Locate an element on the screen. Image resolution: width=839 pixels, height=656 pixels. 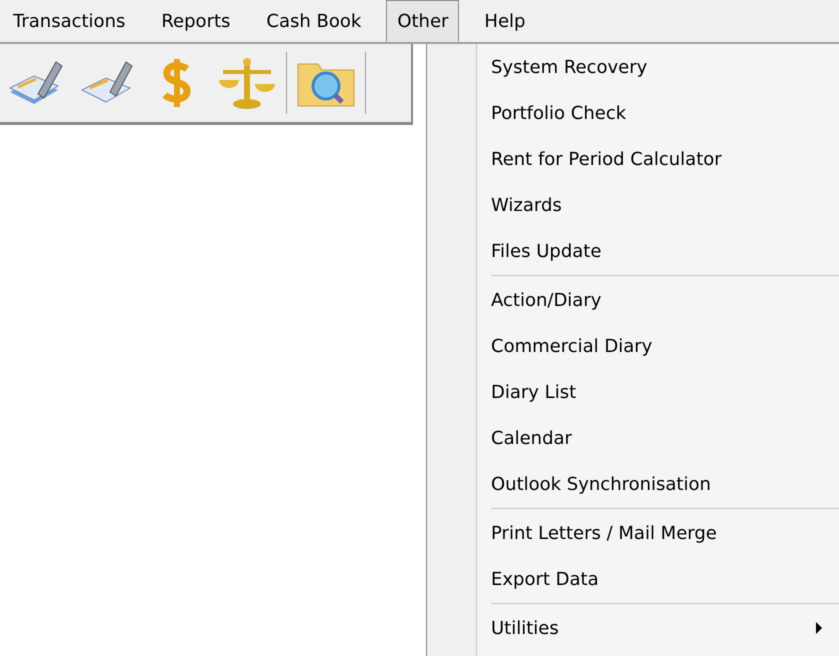
menu-item: Transactions is located at coordinates (69, 21).